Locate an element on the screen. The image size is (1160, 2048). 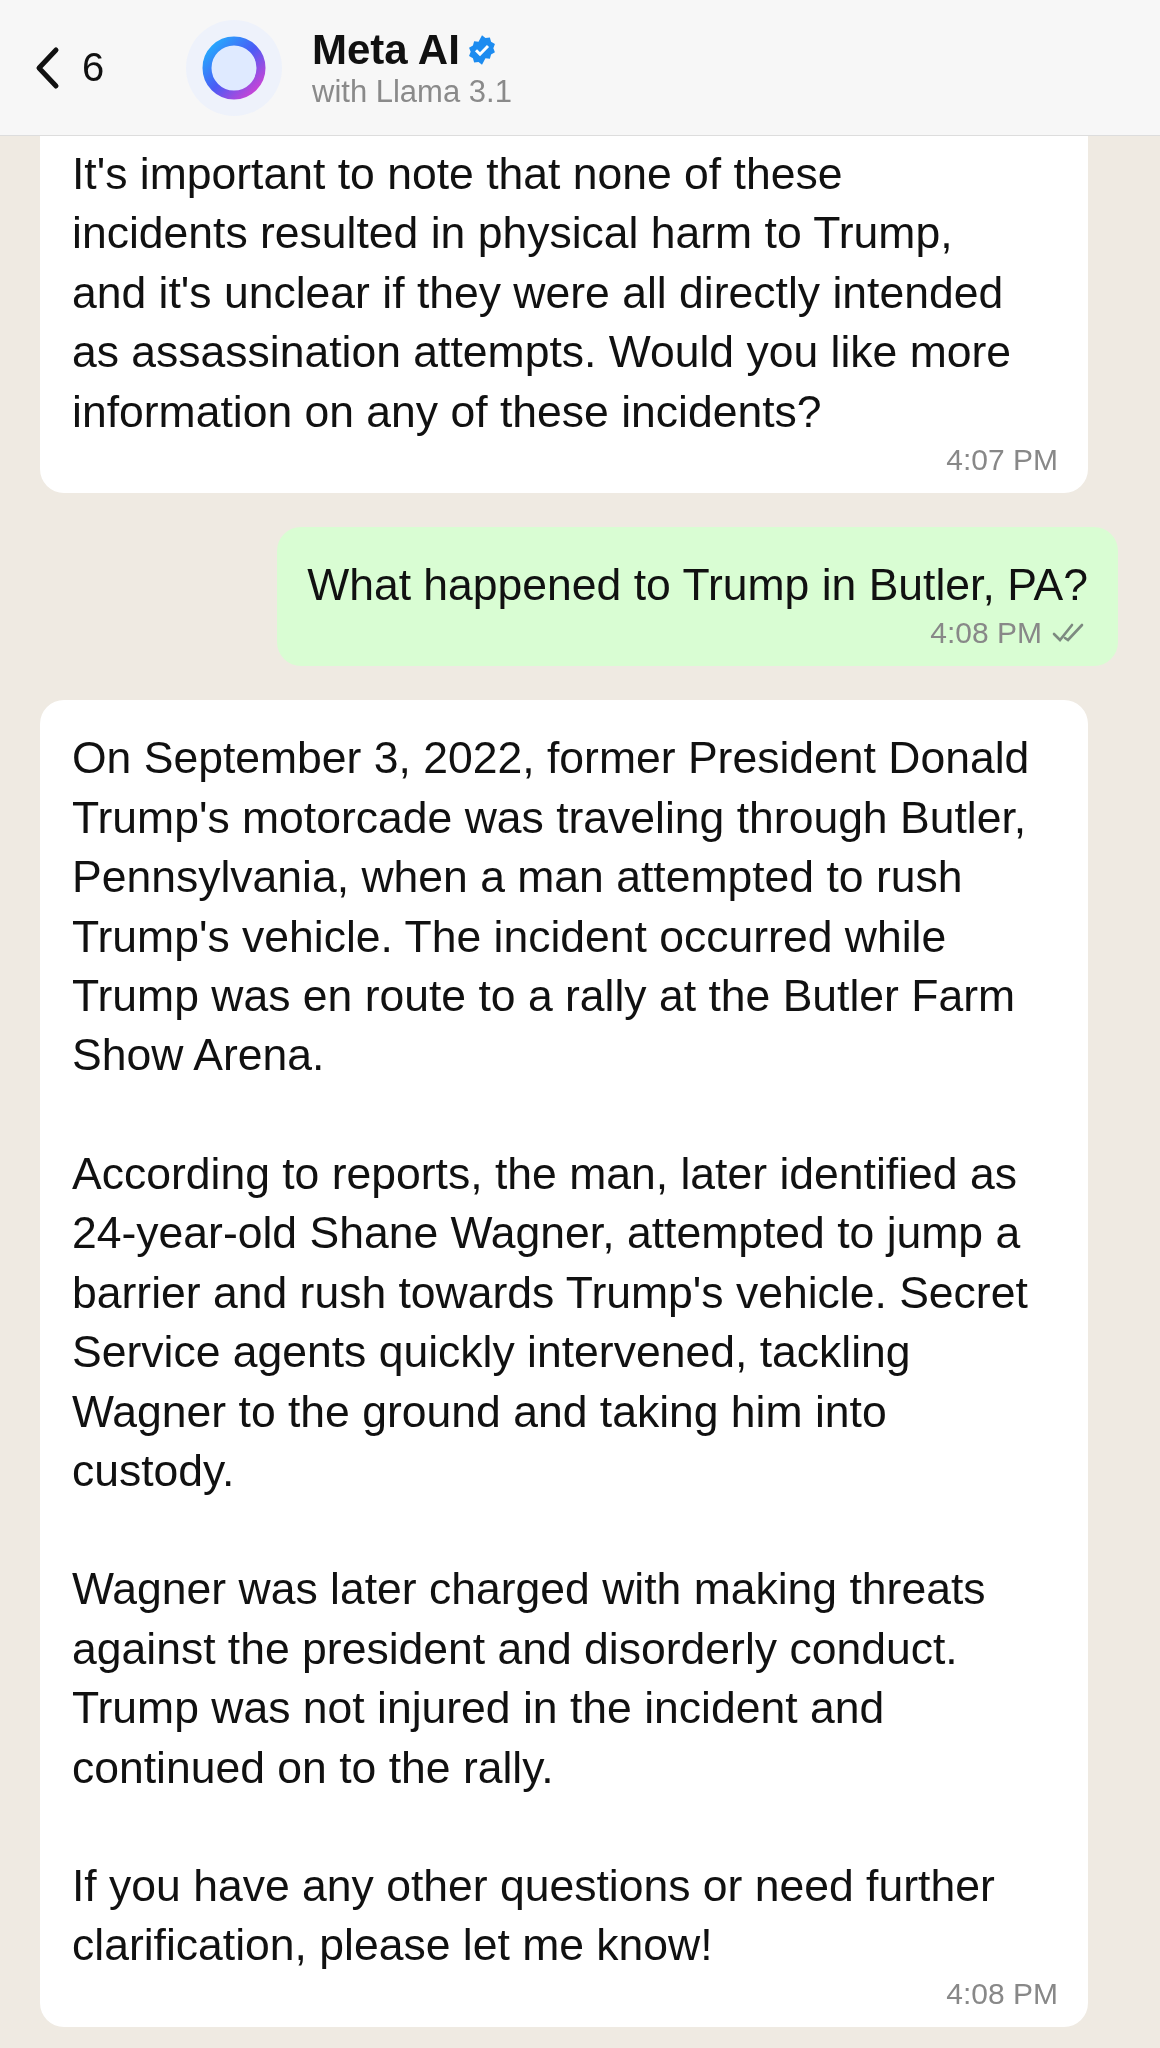
back-button: 6 is located at coordinates (84, 67).